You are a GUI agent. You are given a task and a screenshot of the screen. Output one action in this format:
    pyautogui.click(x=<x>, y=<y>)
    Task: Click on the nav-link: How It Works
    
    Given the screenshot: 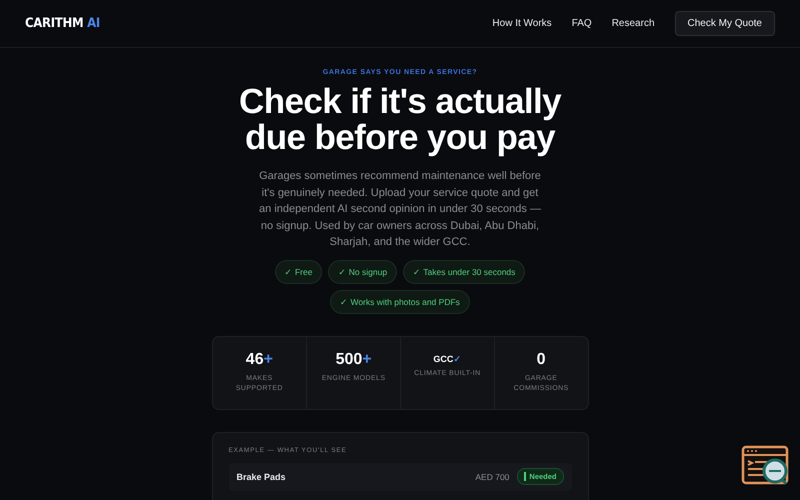 What is the action you would take?
    pyautogui.click(x=522, y=23)
    